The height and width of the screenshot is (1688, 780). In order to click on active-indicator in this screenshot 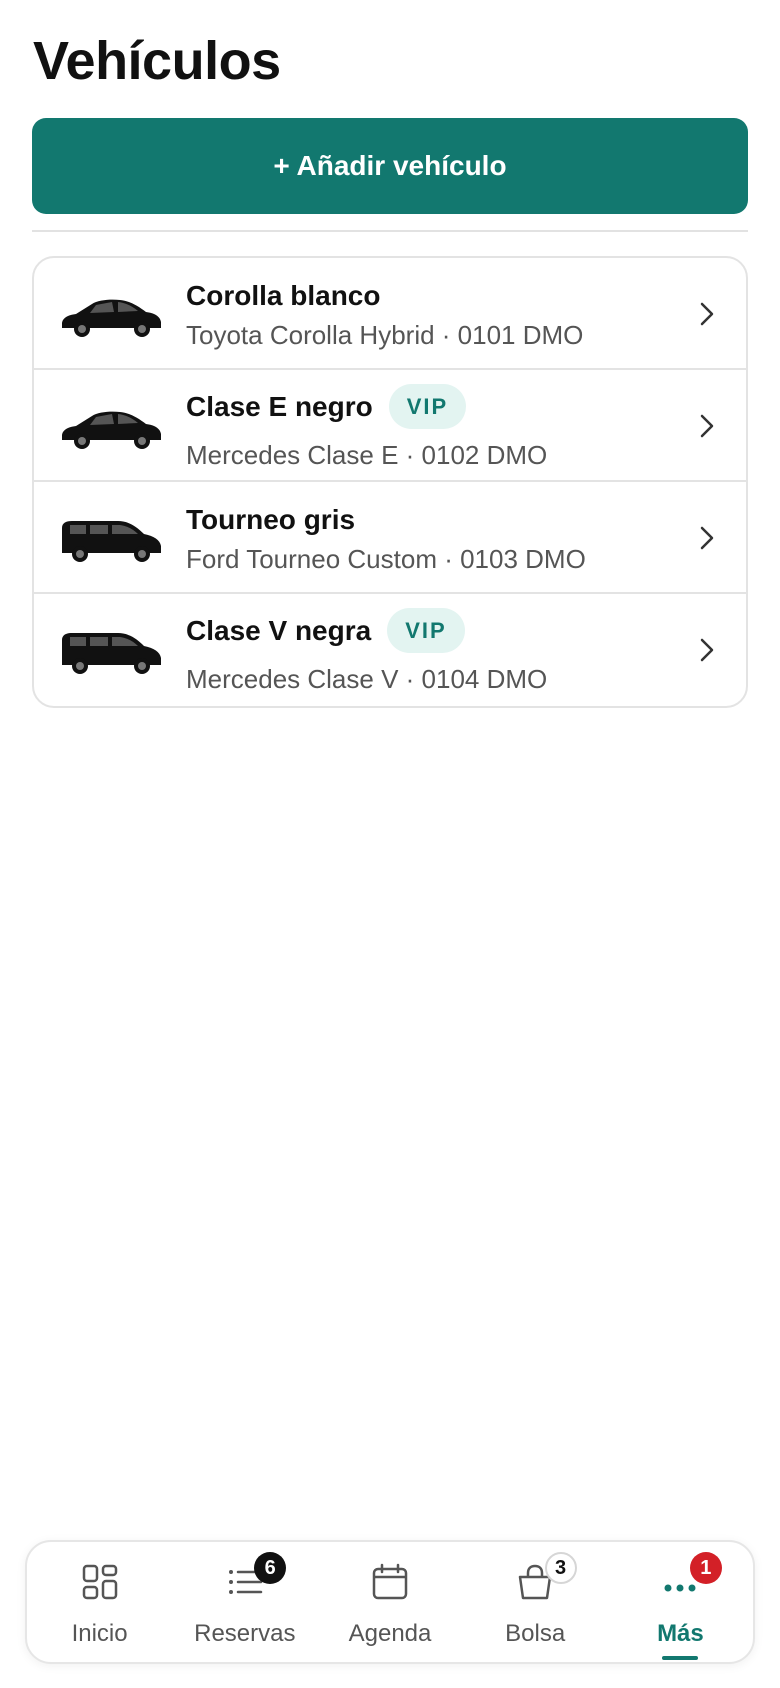, I will do `click(680, 1658)`.